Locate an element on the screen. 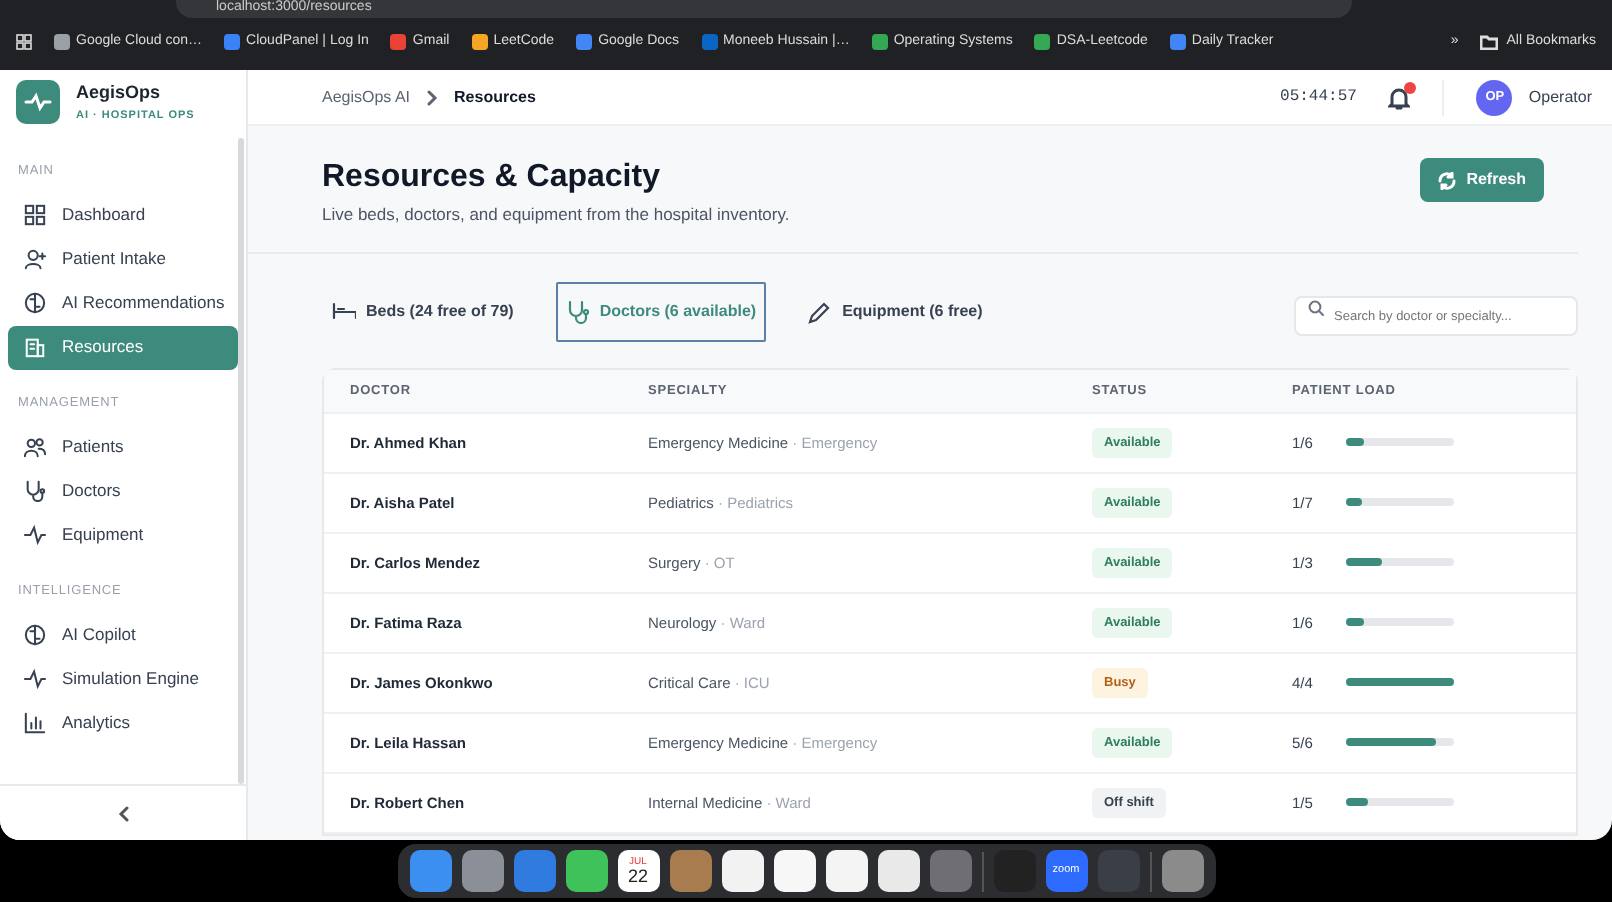  bell-icon is located at coordinates (1399, 97).